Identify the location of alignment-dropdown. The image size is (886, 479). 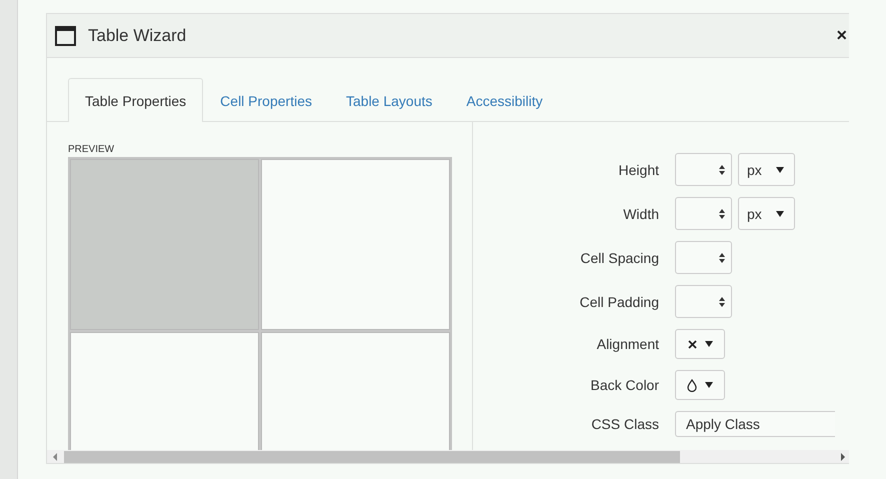
(700, 344).